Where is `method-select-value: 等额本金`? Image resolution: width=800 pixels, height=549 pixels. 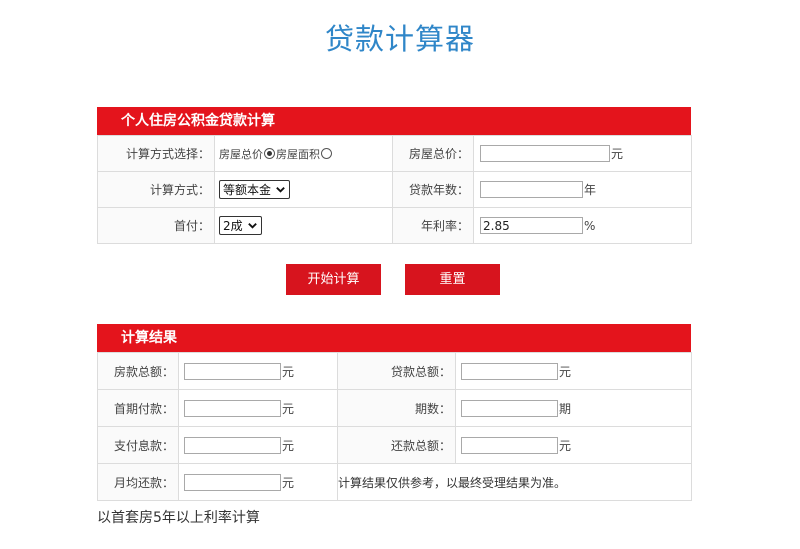 method-select-value: 等额本金 is located at coordinates (247, 190).